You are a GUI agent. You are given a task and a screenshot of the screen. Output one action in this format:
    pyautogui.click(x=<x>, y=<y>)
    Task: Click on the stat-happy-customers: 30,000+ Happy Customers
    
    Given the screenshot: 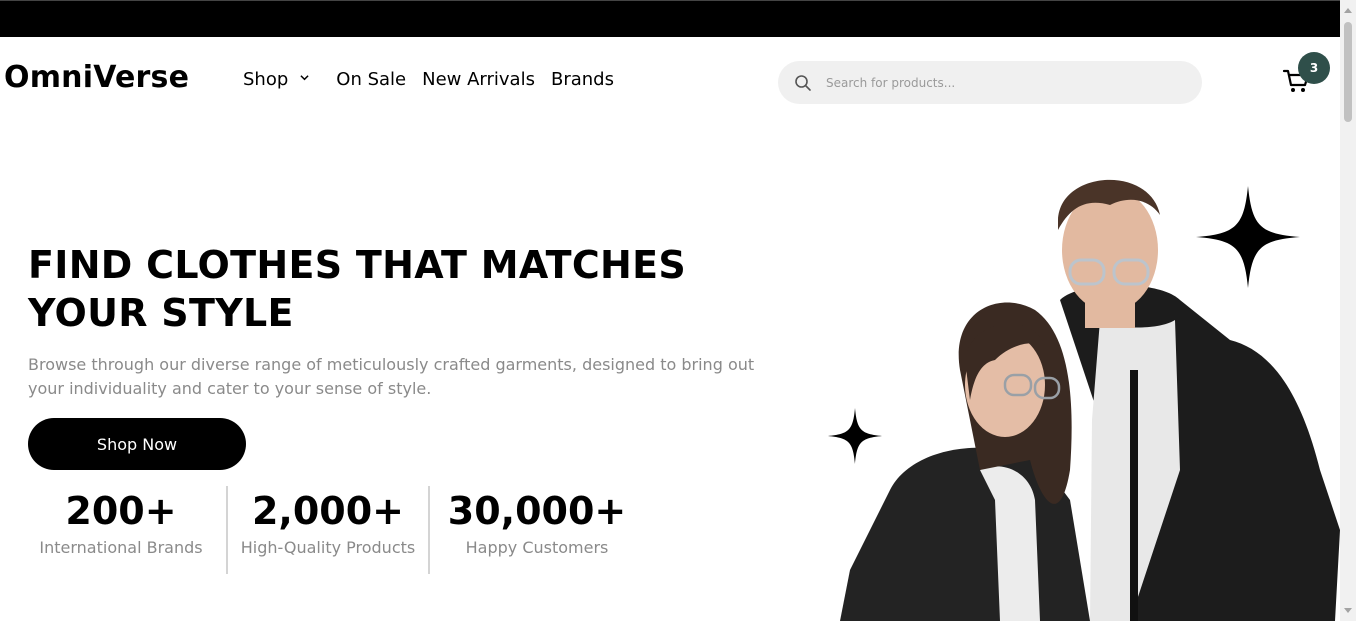 What is the action you would take?
    pyautogui.click(x=537, y=522)
    